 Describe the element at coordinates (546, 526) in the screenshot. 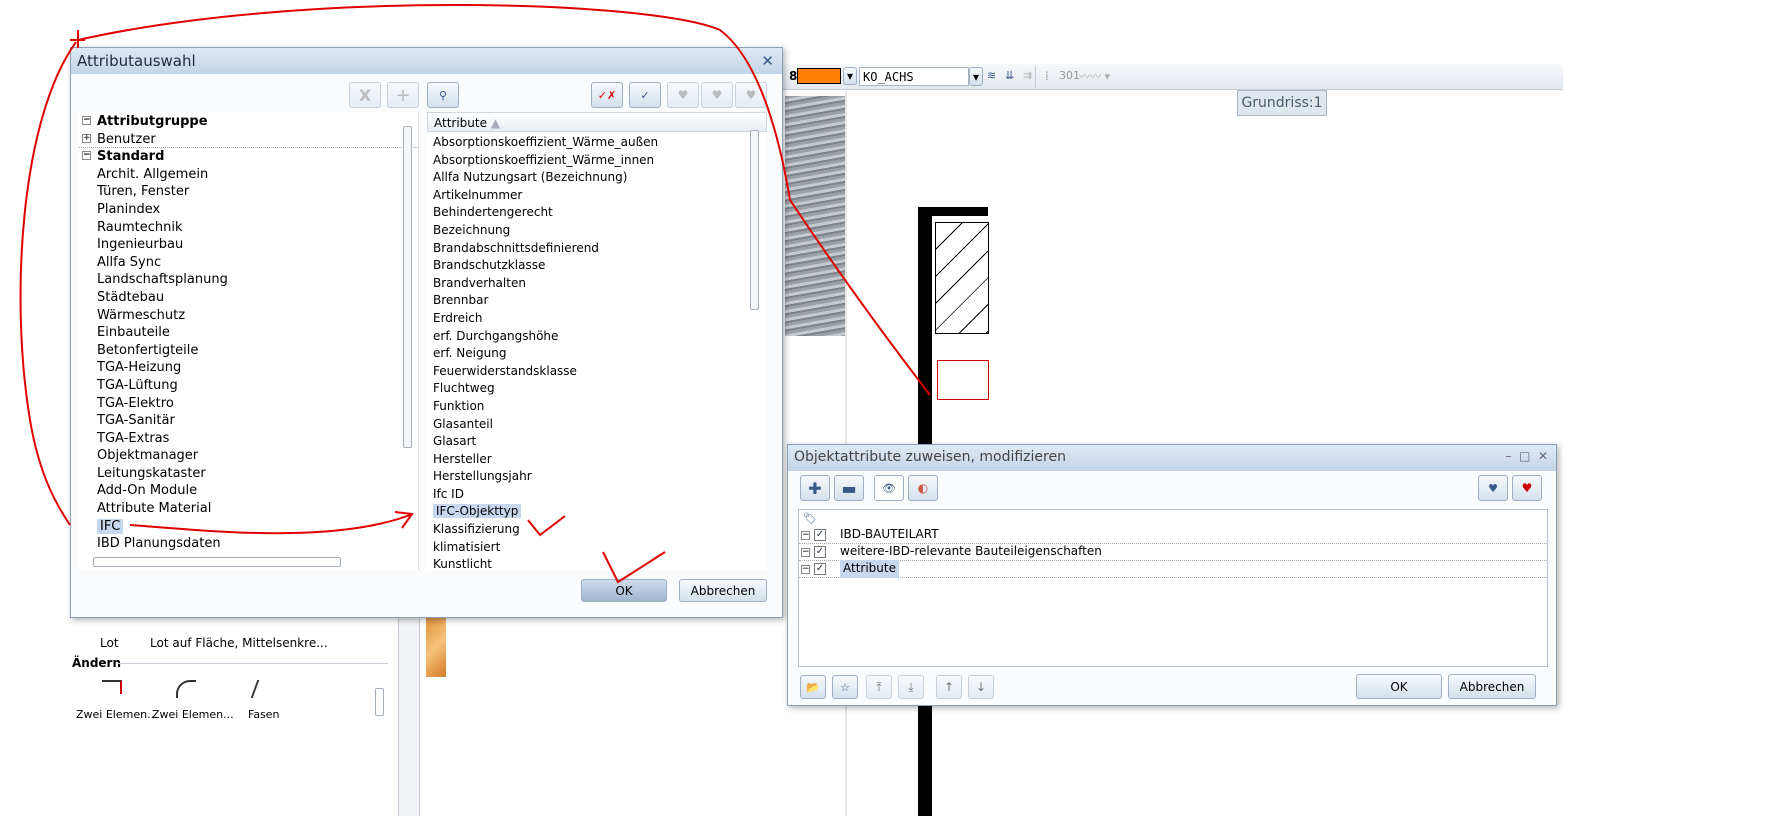

I see `annotation-check-ifc` at that location.